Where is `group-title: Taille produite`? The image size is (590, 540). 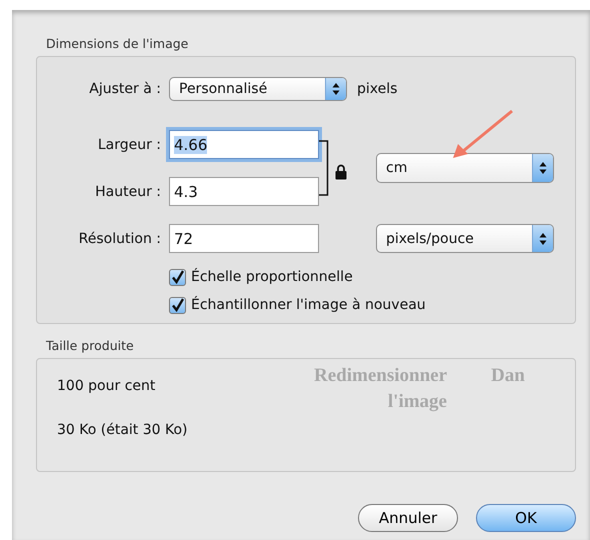 group-title: Taille produite is located at coordinates (90, 346).